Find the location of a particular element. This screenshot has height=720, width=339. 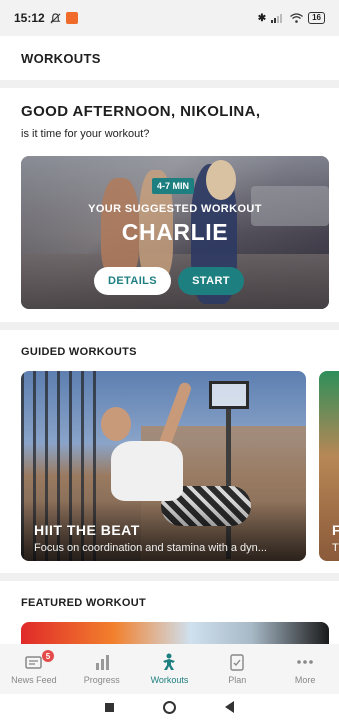

guided-workout-title: F is located at coordinates (335, 530).